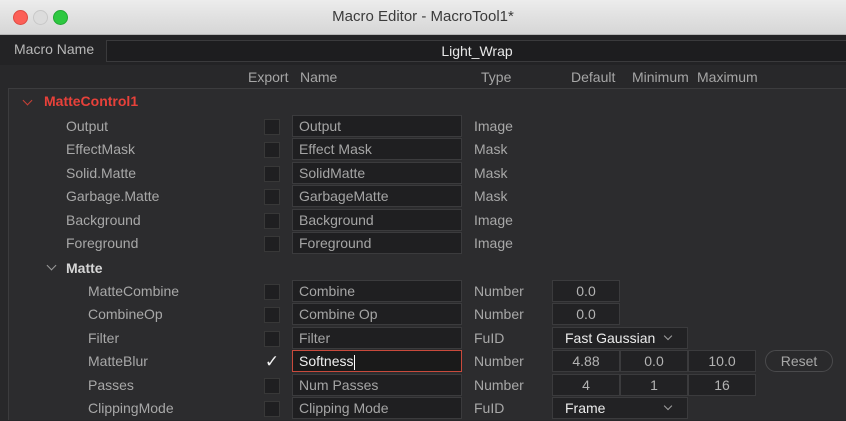 The image size is (846, 421). What do you see at coordinates (377, 314) in the screenshot?
I see `input-name-field: Combine Op` at bounding box center [377, 314].